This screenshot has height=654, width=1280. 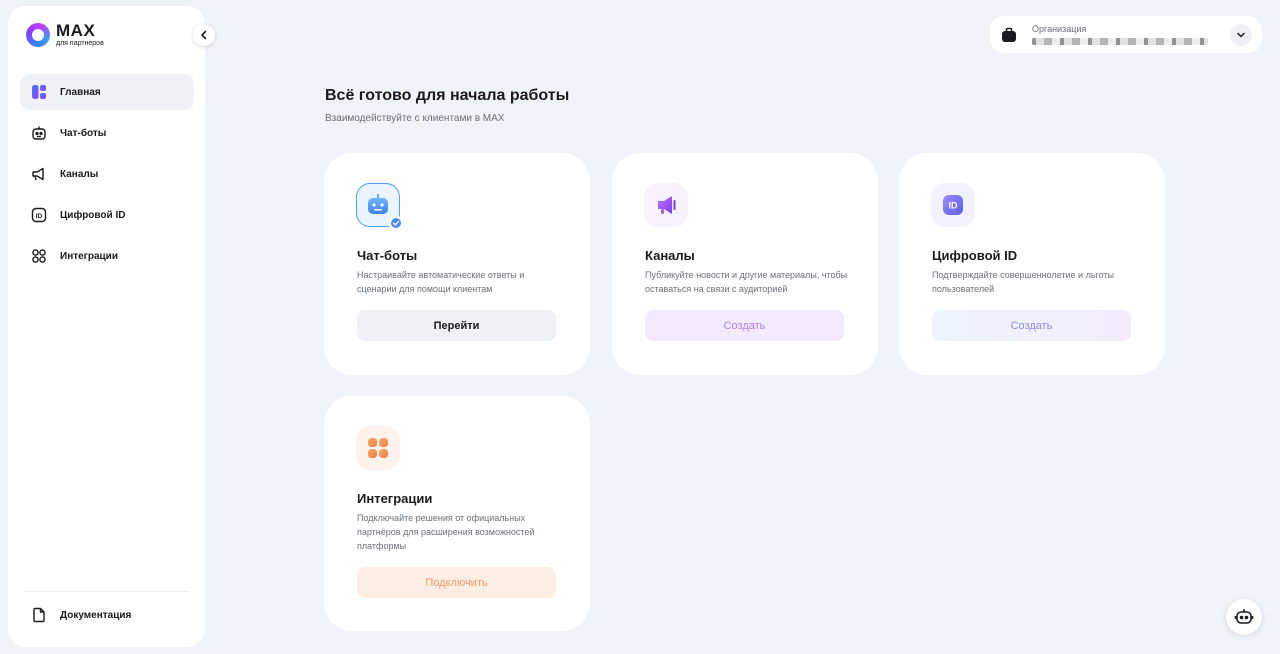 What do you see at coordinates (96, 615) in the screenshot?
I see `documentation-label: Документация` at bounding box center [96, 615].